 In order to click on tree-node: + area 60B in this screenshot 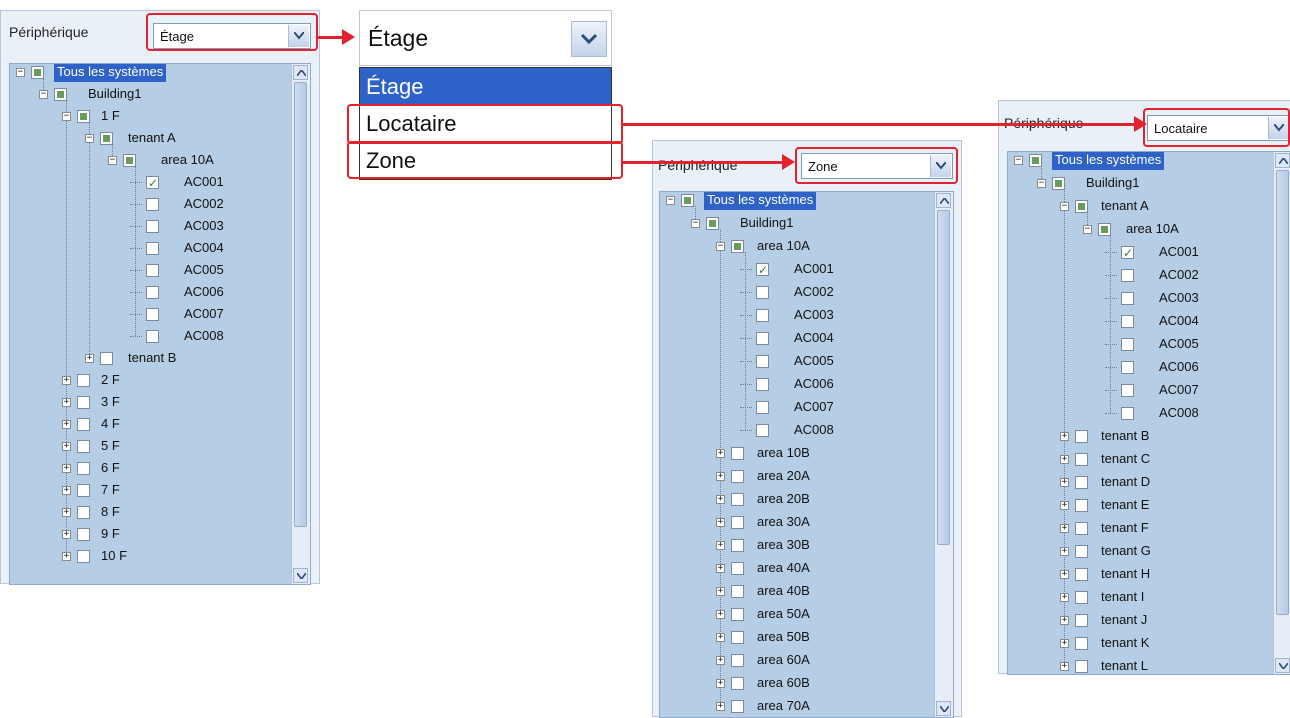, I will do `click(806, 683)`.